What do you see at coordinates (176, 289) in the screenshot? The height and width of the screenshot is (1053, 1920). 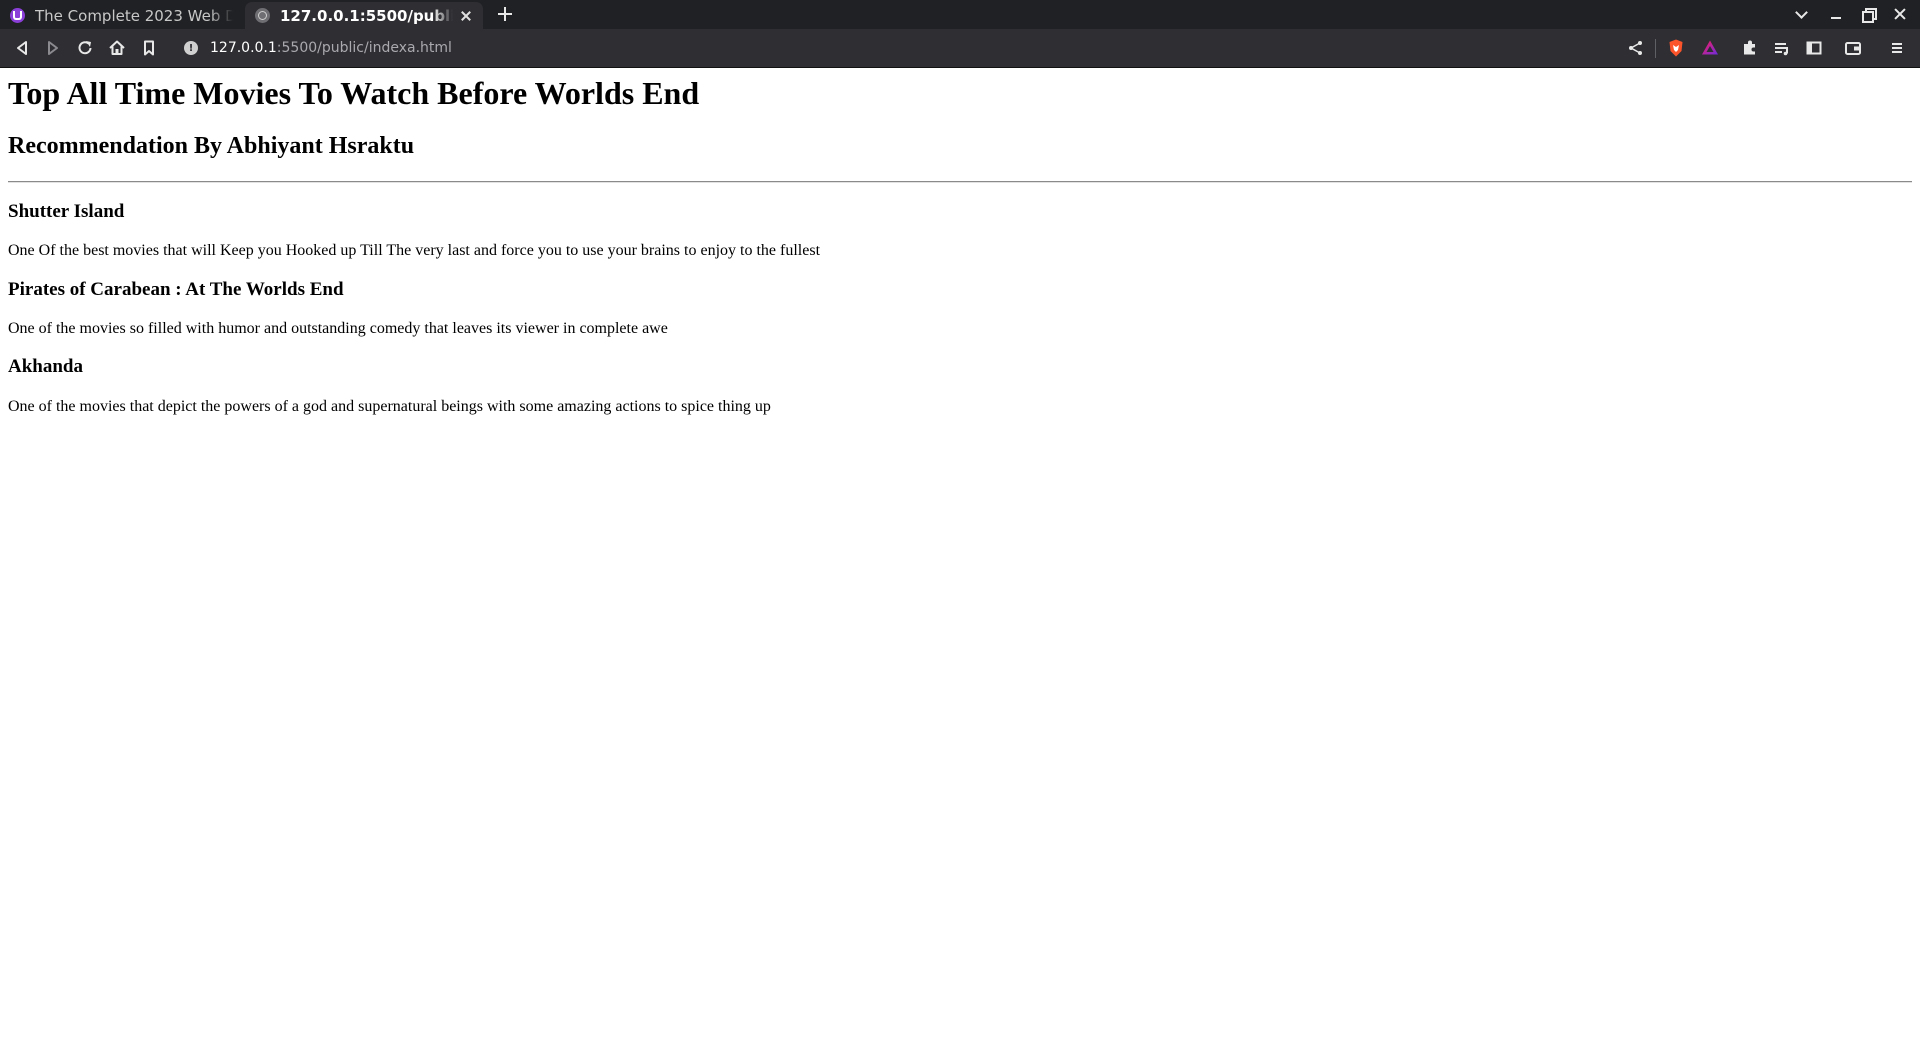 I see `movie-title: Pirates of Carabean : At The Worlds End` at bounding box center [176, 289].